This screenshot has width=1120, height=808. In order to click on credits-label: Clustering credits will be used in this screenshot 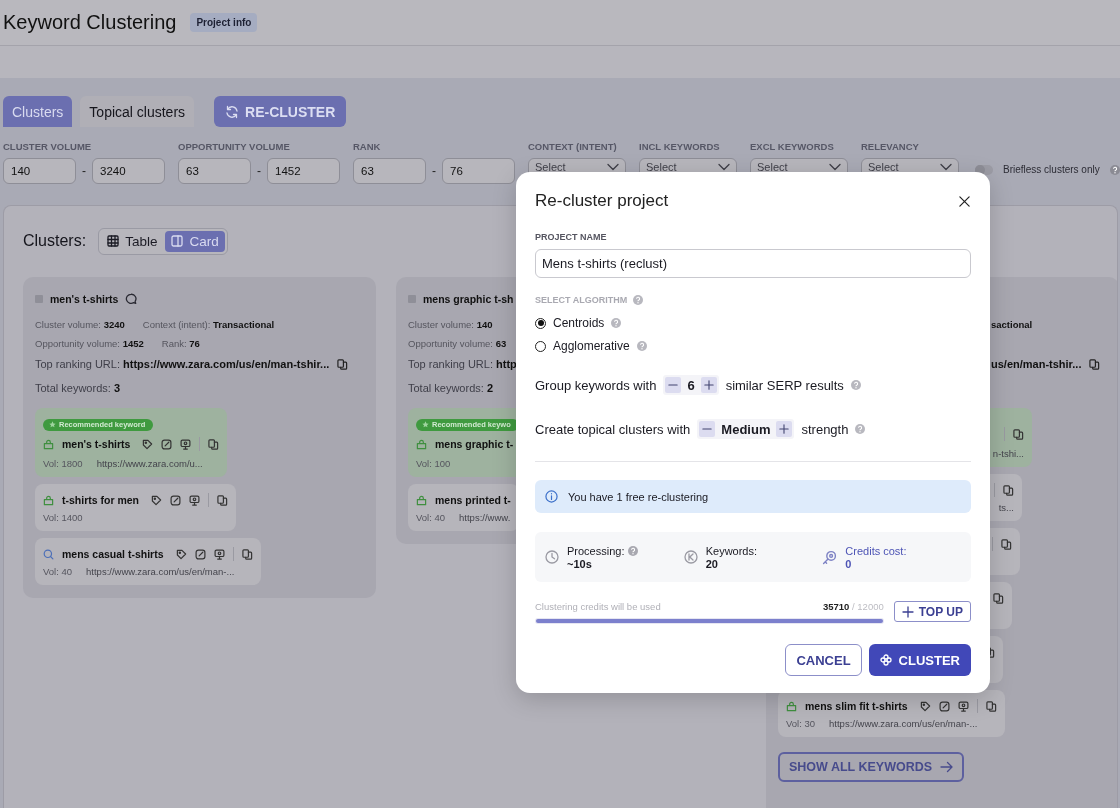, I will do `click(598, 607)`.